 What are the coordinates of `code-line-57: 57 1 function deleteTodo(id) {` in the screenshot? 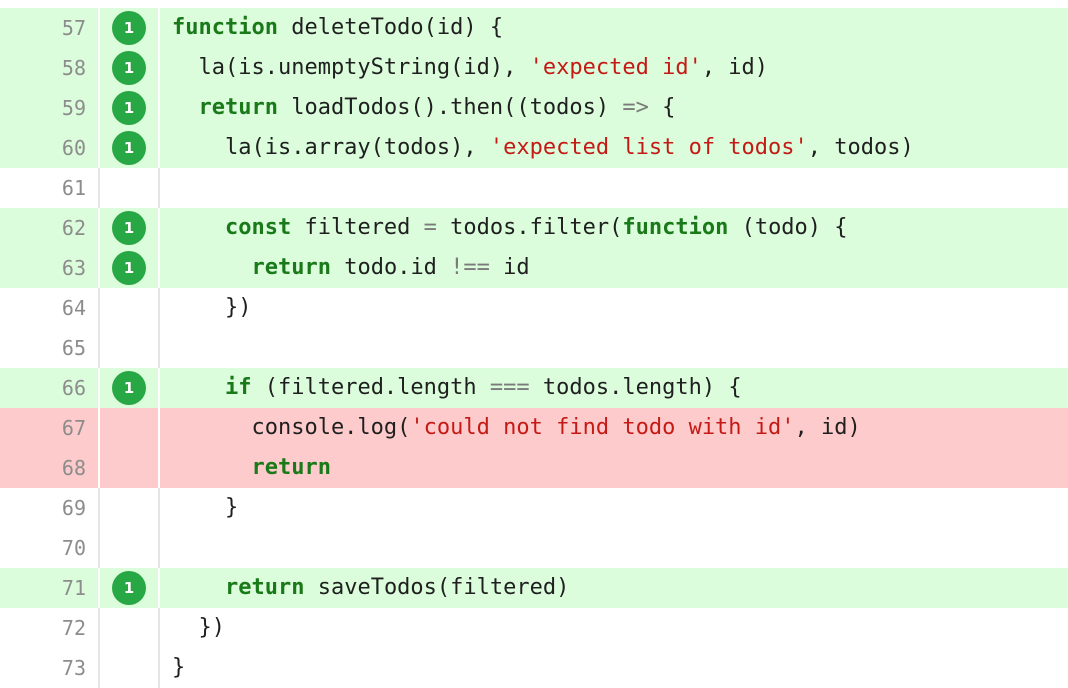 It's located at (534, 28).